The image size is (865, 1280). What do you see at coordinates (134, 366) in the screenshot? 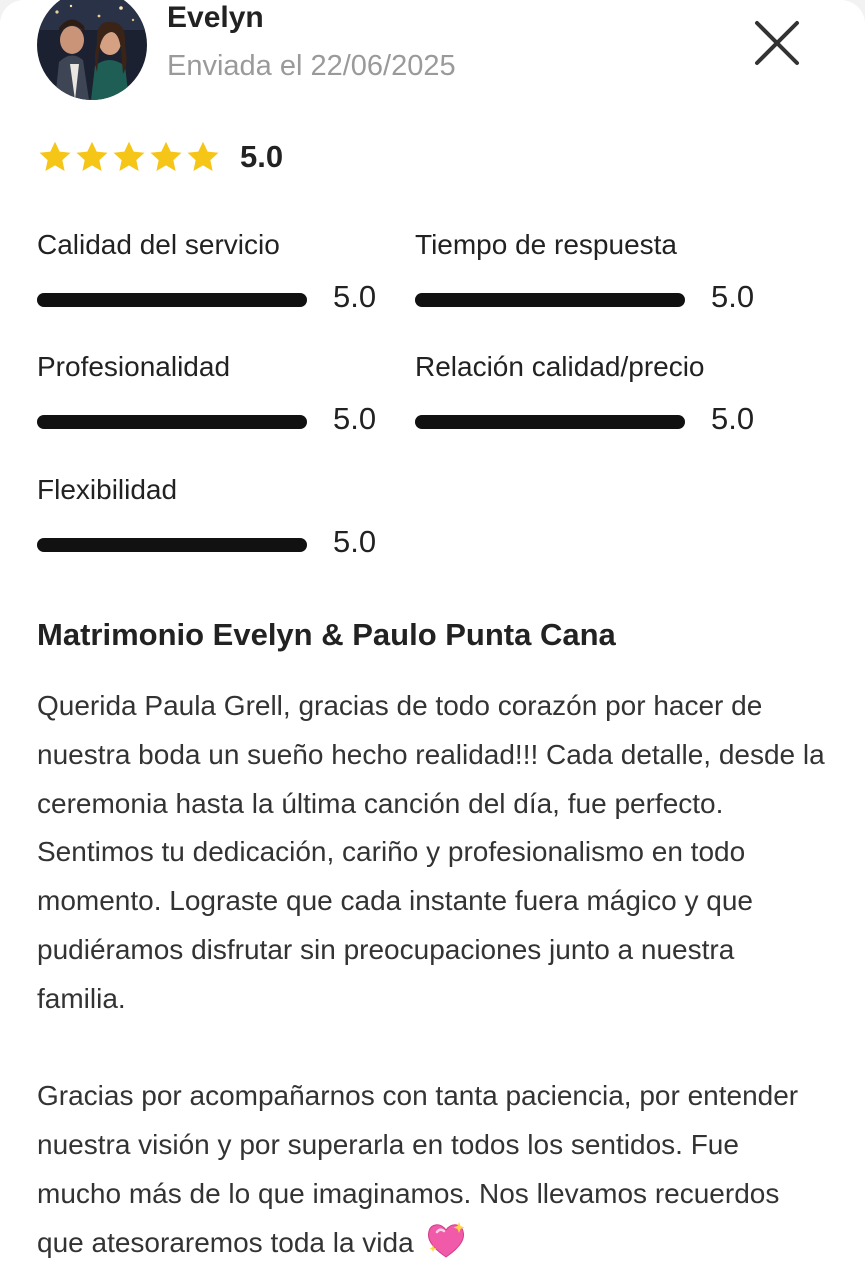
I see `metric-label: Profesionalidad` at bounding box center [134, 366].